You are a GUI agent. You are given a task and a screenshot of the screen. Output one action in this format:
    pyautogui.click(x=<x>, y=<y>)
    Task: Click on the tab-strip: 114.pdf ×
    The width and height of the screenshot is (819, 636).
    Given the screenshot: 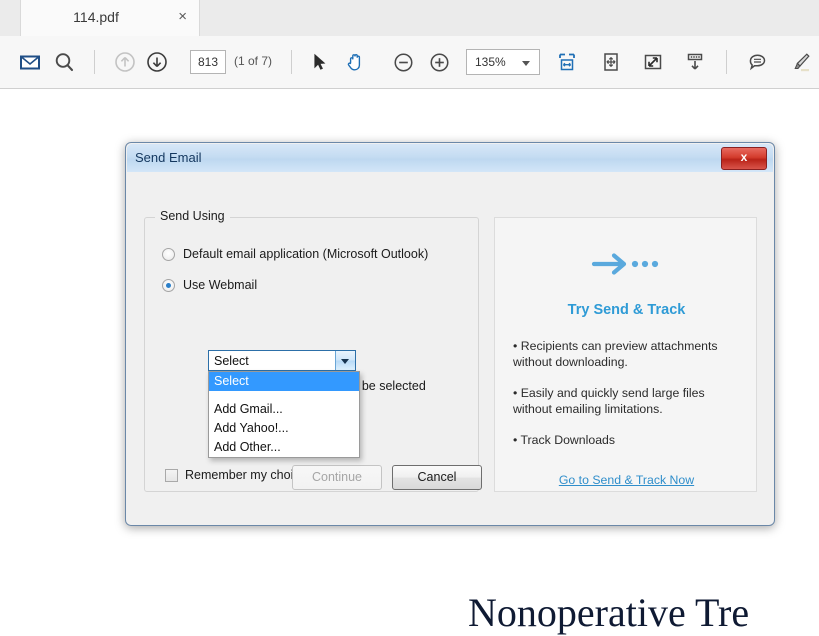 What is the action you would take?
    pyautogui.click(x=409, y=18)
    